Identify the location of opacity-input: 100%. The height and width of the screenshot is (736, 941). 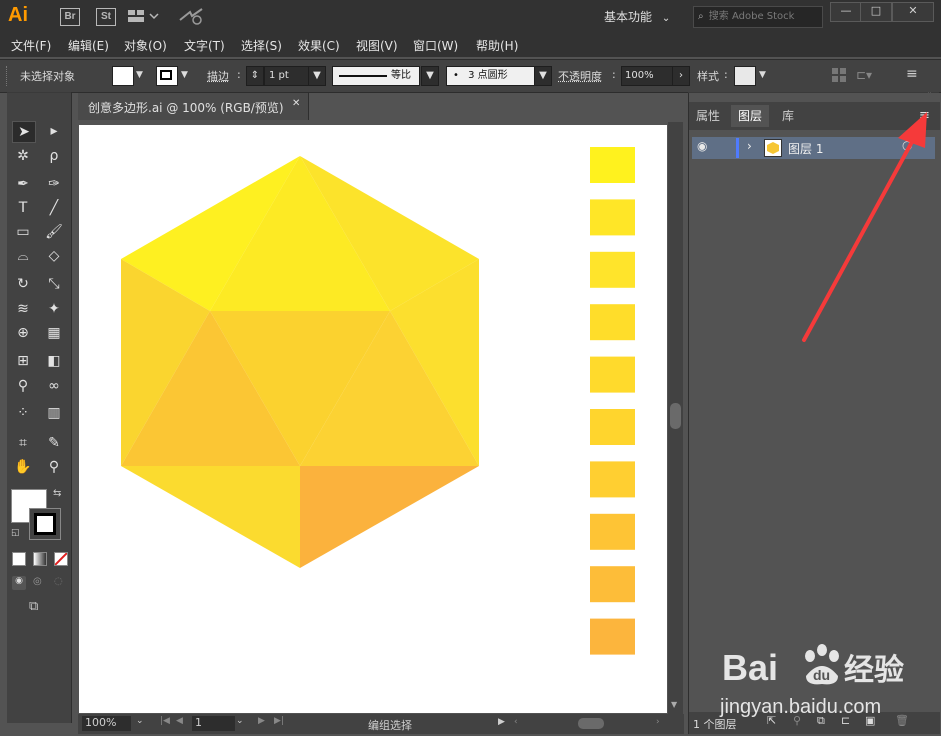
(647, 76).